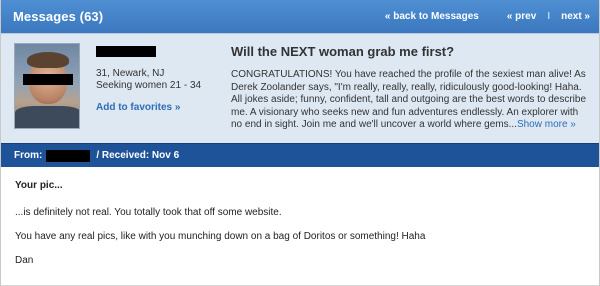 This screenshot has width=600, height=286. Describe the element at coordinates (130, 73) in the screenshot. I see `profile-location: 31, Newark, NJ` at that location.